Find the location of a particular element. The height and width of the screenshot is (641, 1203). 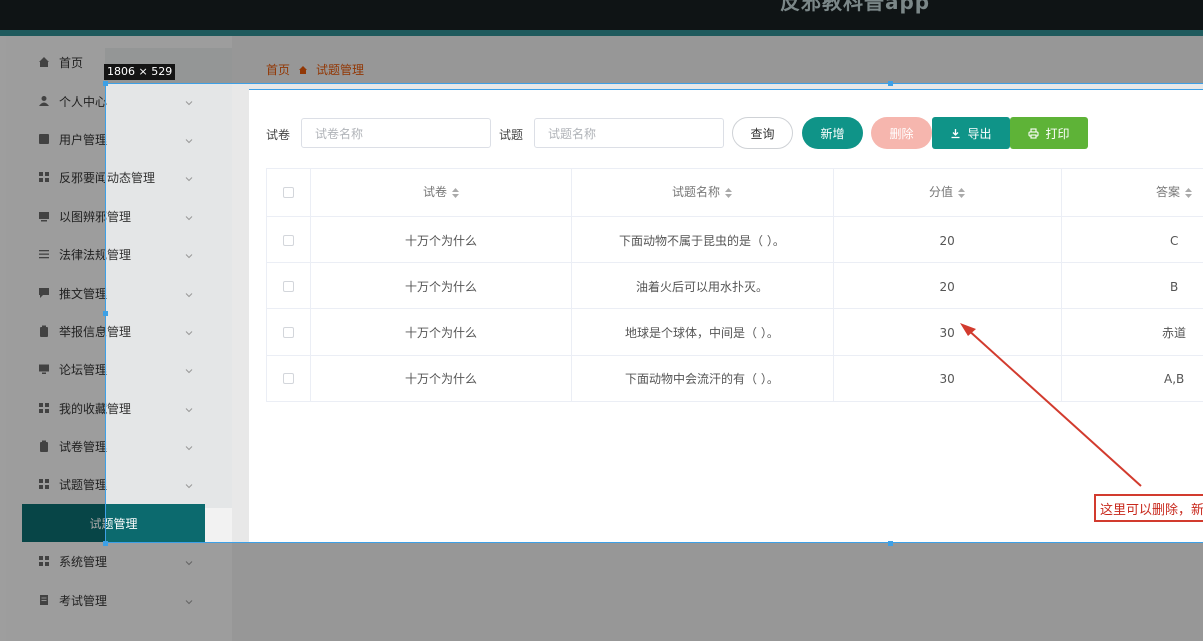

top-bar: 反邪教科普app is located at coordinates (601, 15).